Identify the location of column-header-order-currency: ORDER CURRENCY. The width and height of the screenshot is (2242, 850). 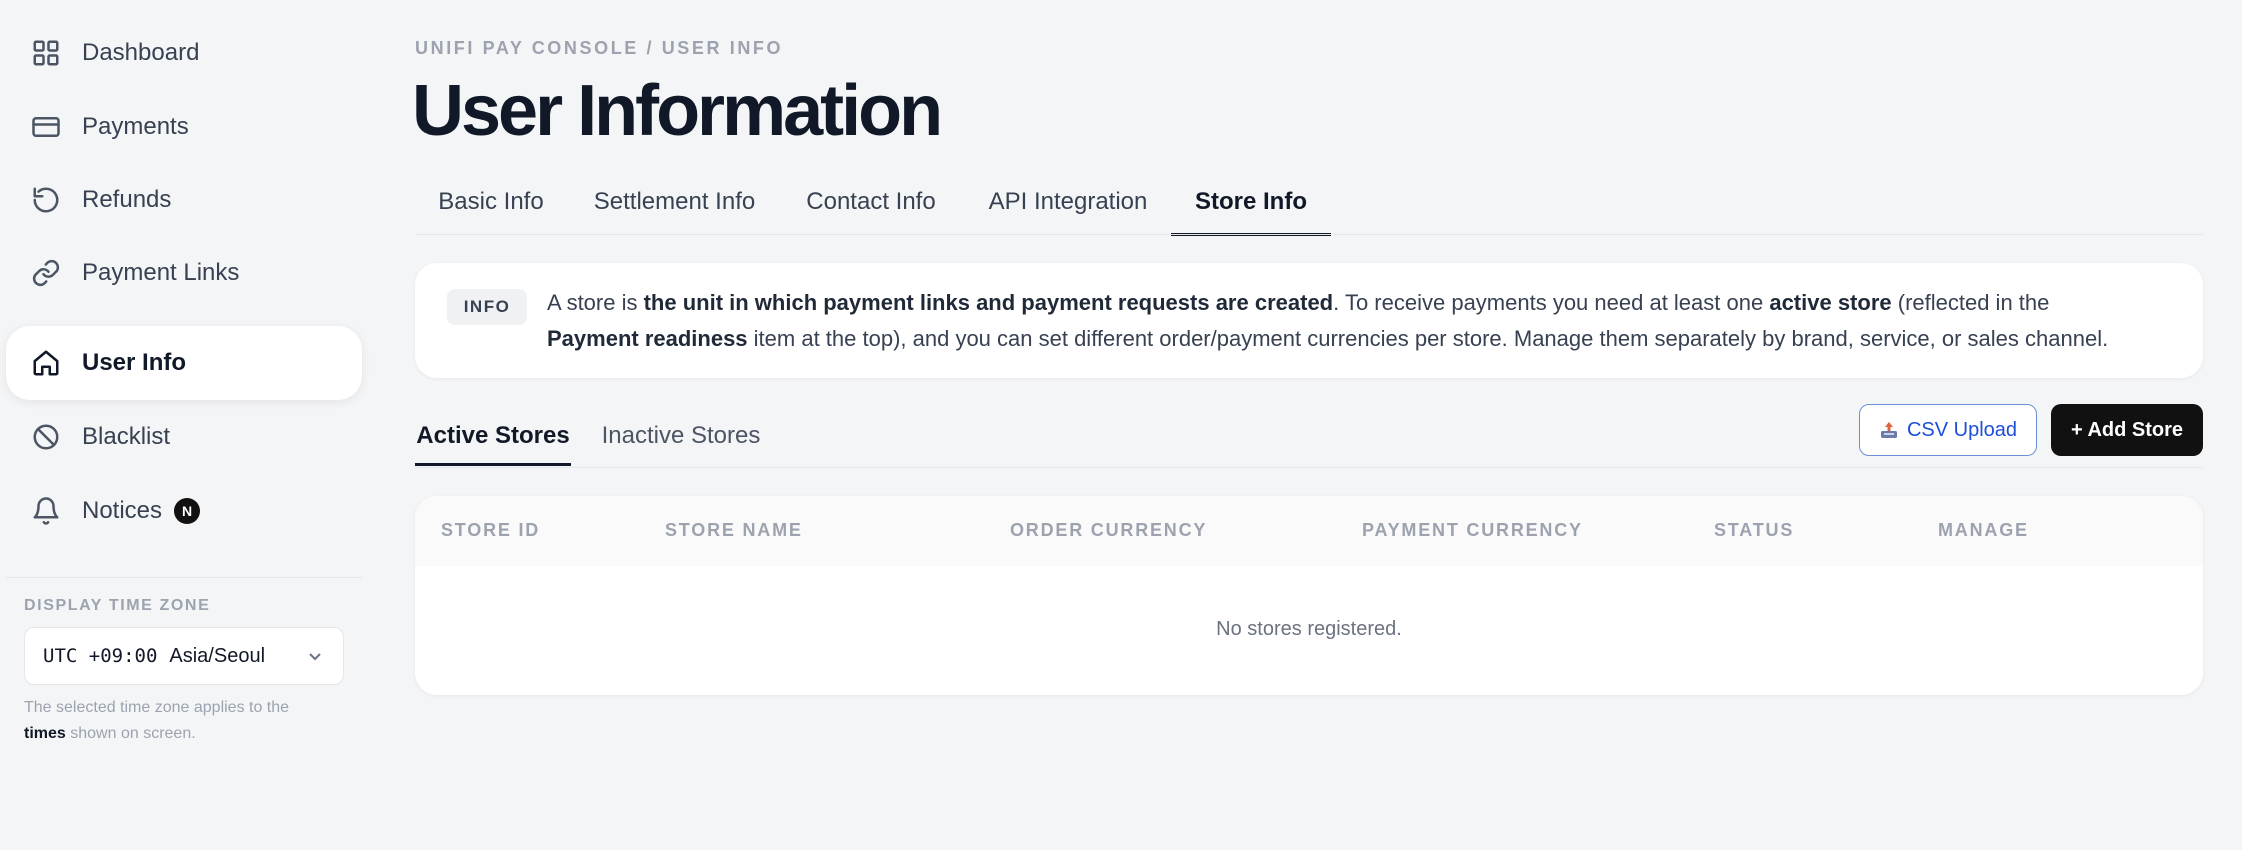
(1109, 530).